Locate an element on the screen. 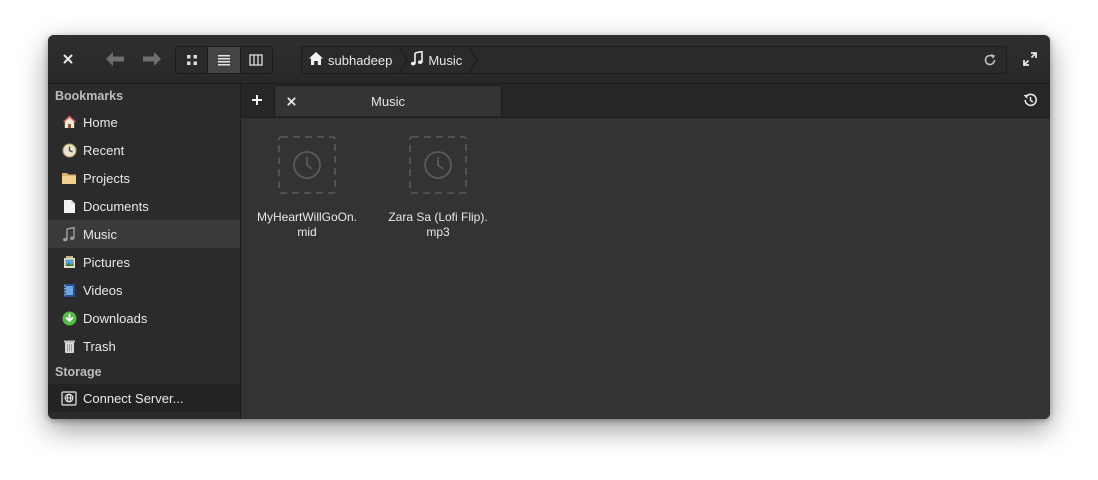 This screenshot has height=480, width=1098. storage-heading: Storage is located at coordinates (78, 372).